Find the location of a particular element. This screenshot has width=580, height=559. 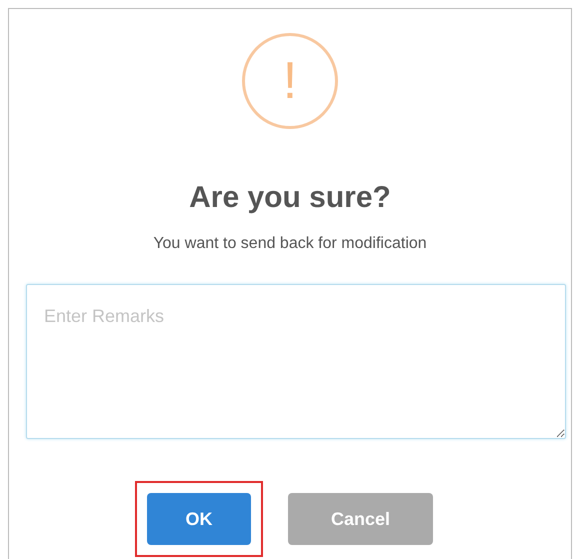

ok-button: OK is located at coordinates (199, 519).